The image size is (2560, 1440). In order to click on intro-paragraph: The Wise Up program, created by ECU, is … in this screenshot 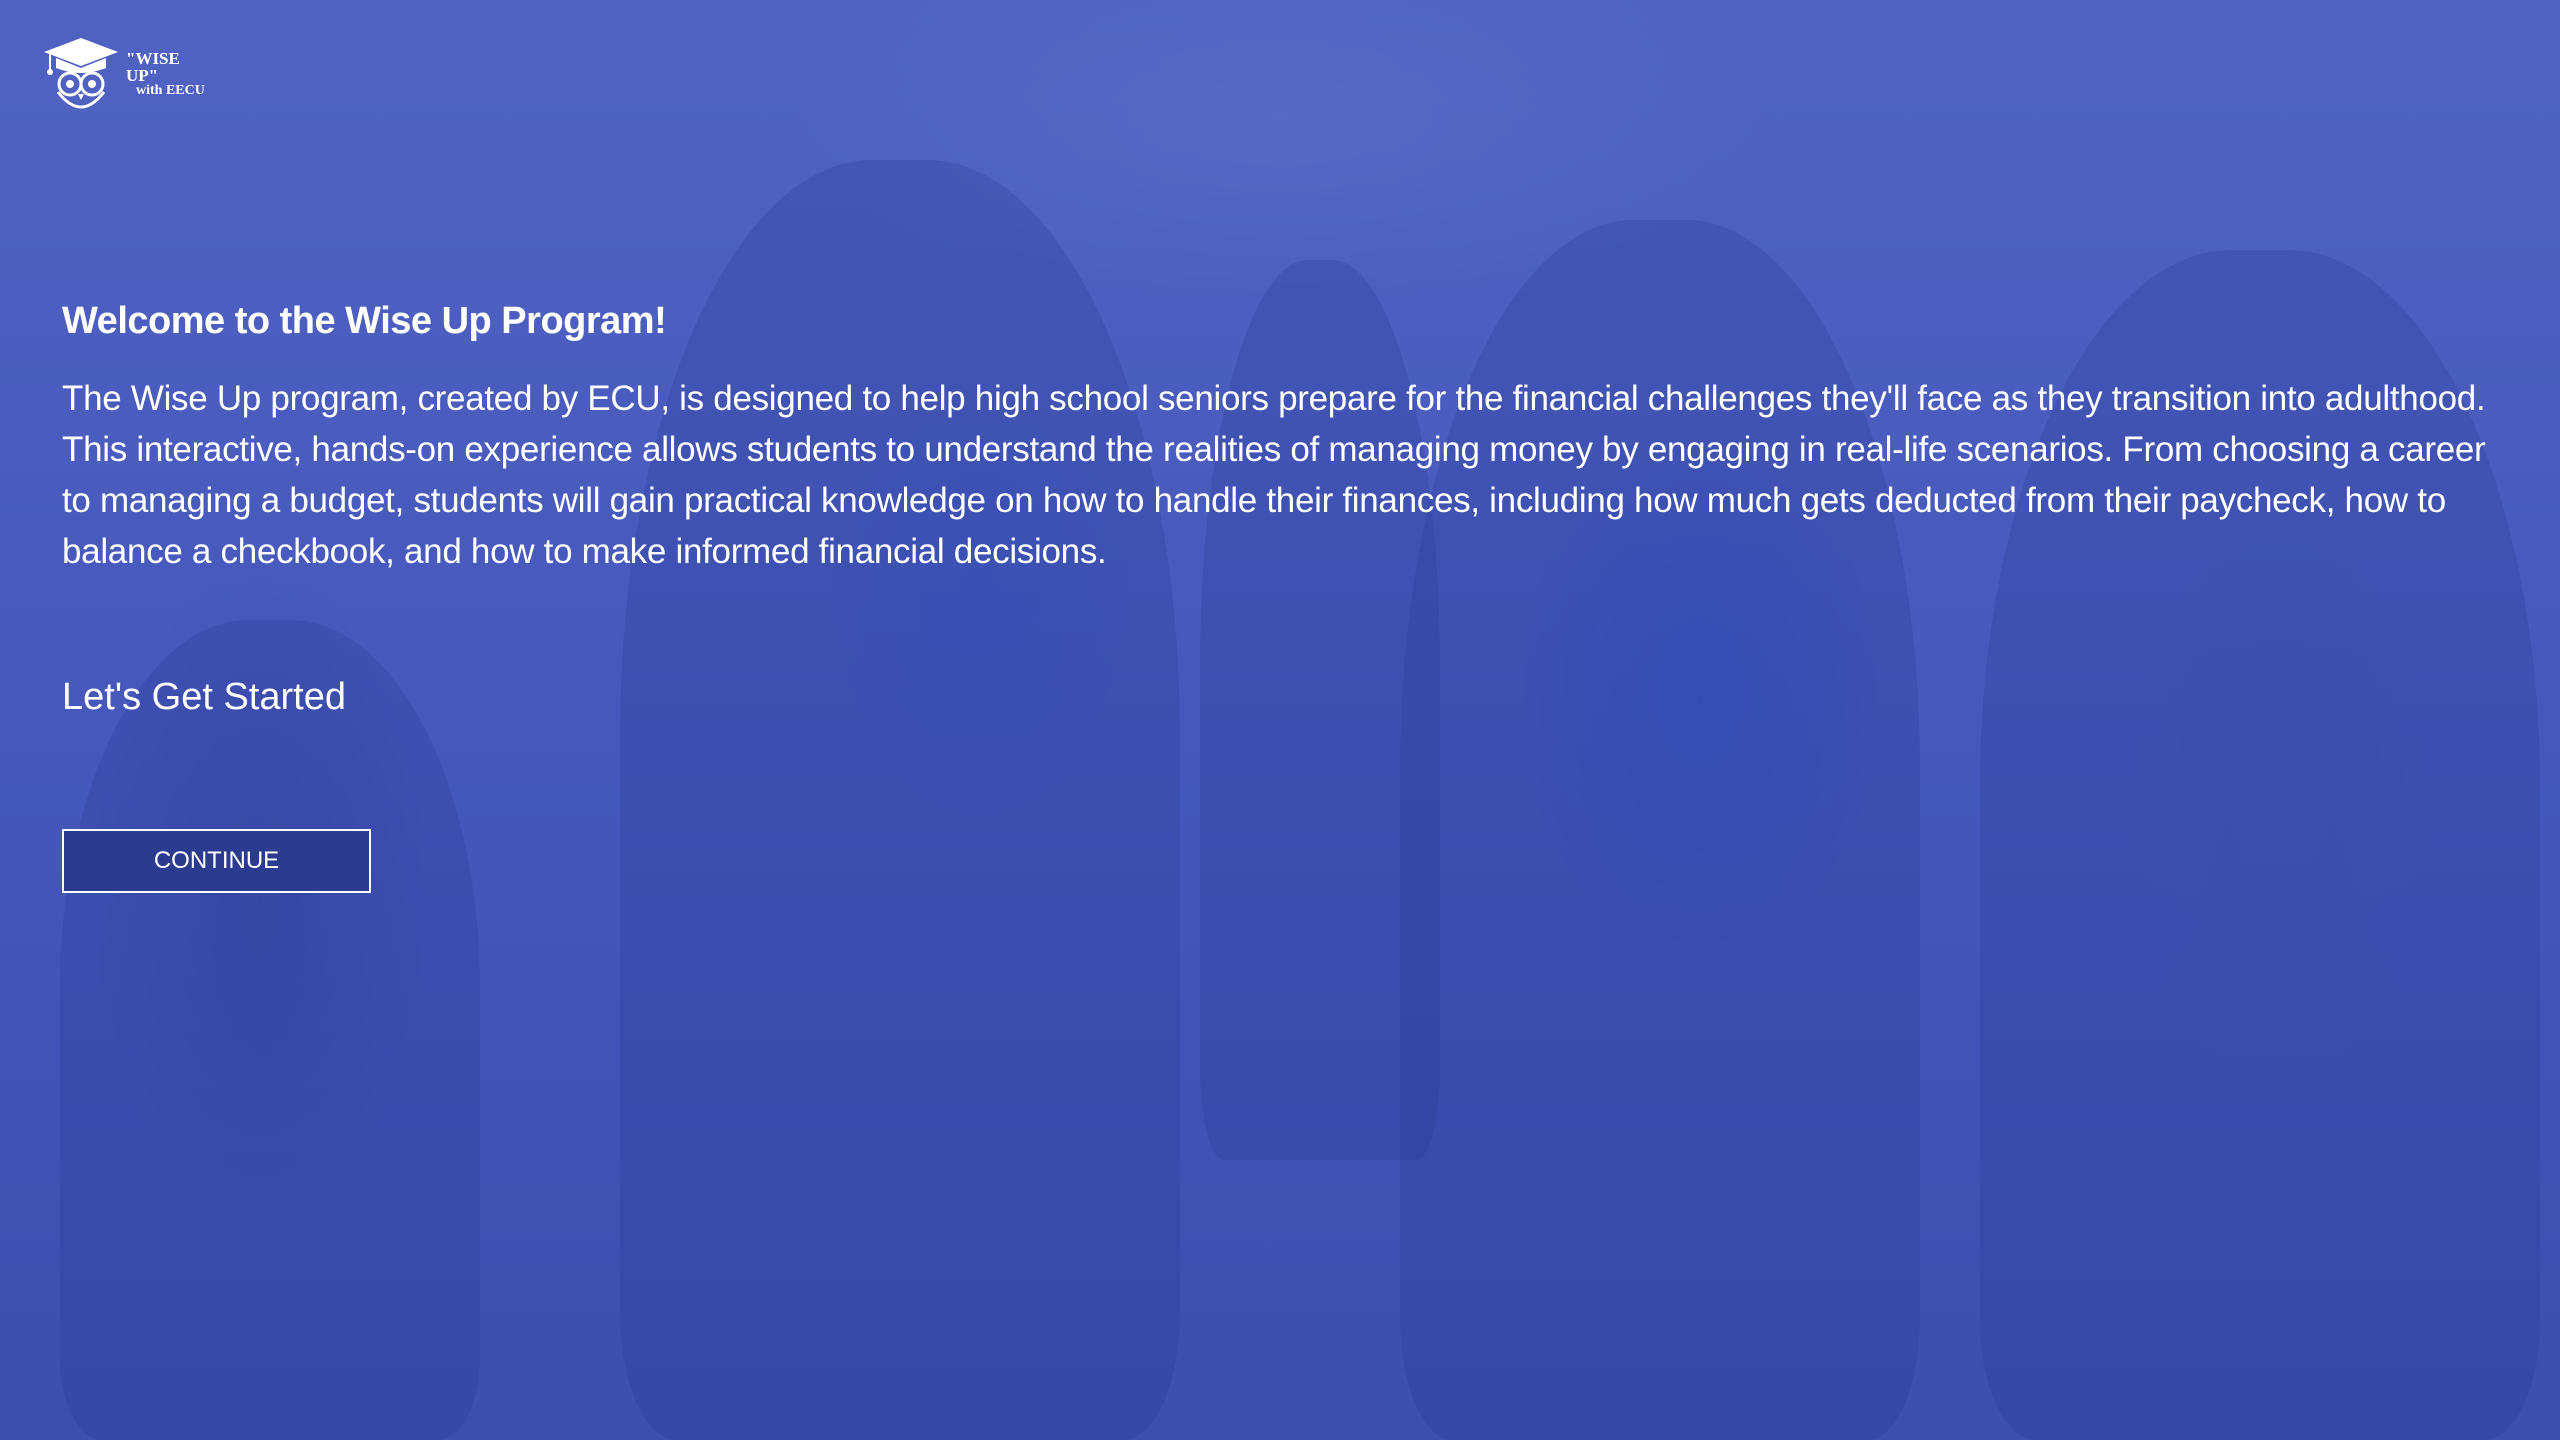, I will do `click(1274, 475)`.